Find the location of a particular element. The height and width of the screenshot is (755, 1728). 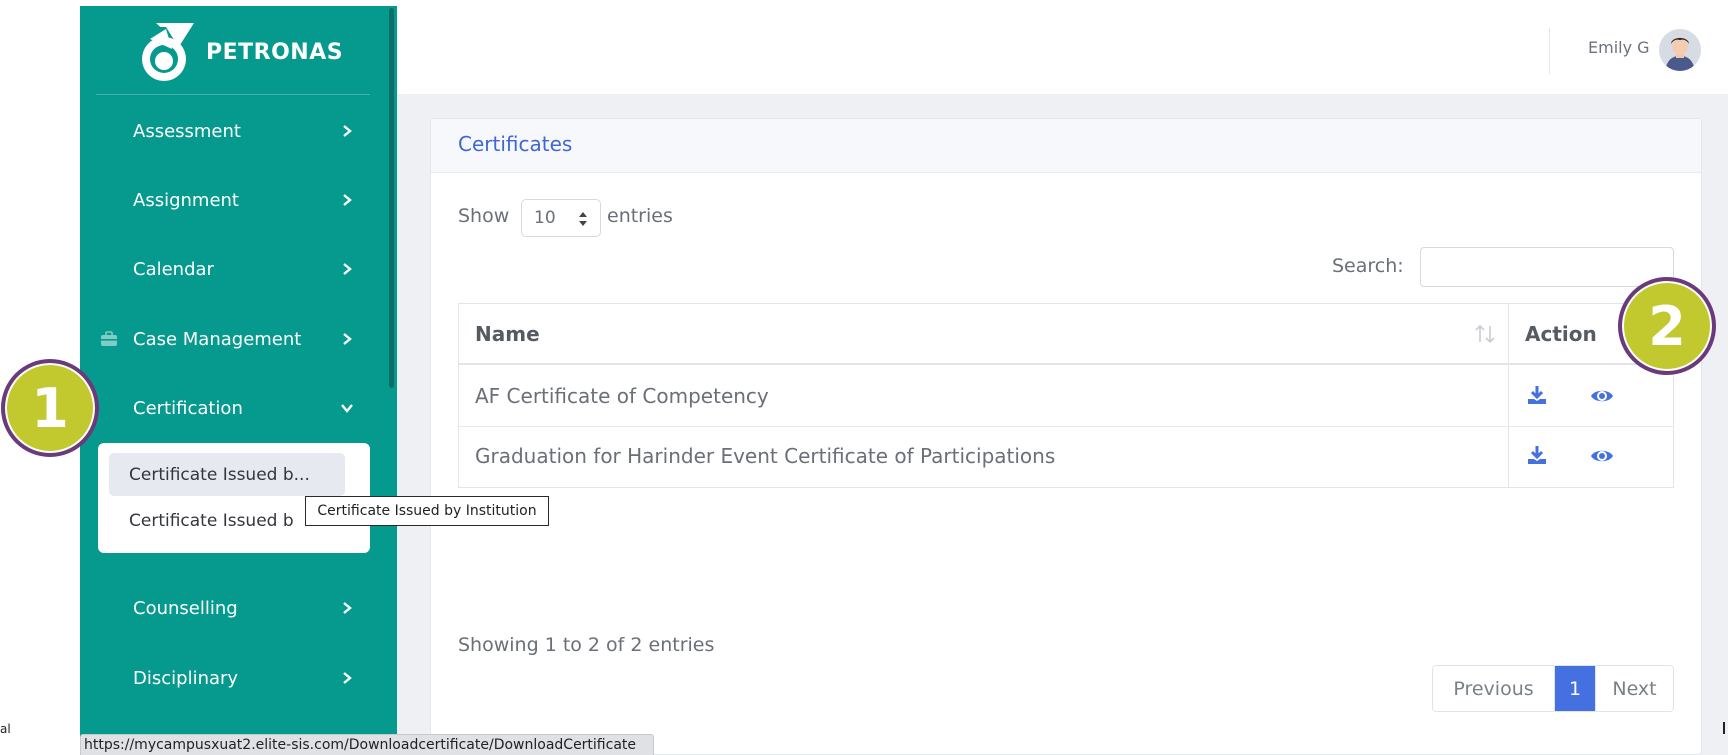

edge-text: al is located at coordinates (5, 729).